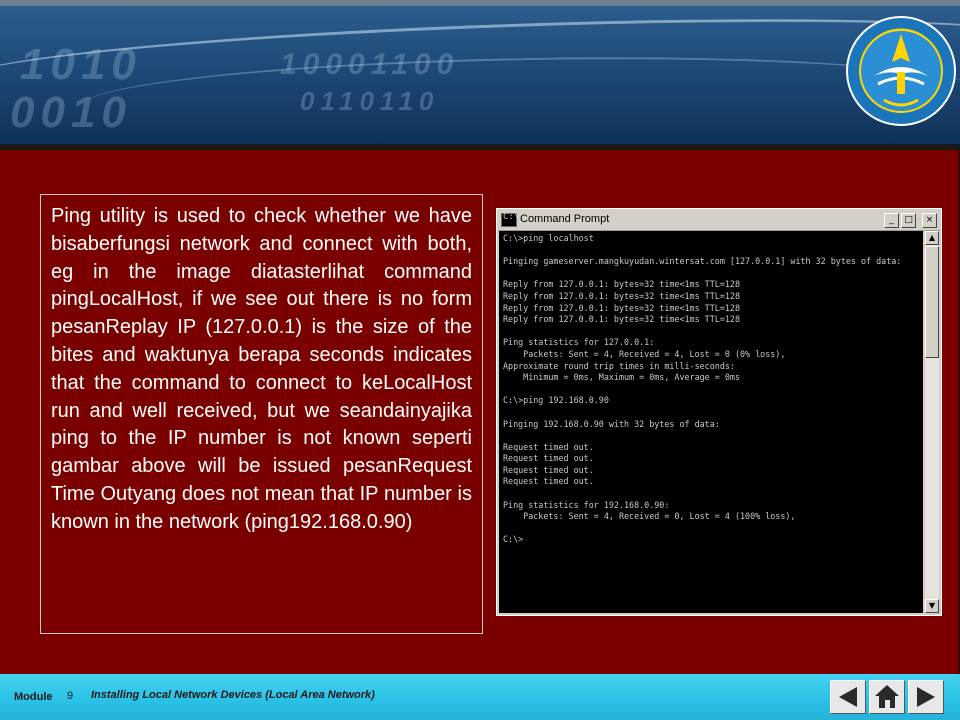 Image resolution: width=960 pixels, height=720 pixels. I want to click on scroll-down-arrow-icon: ▼, so click(932, 606).